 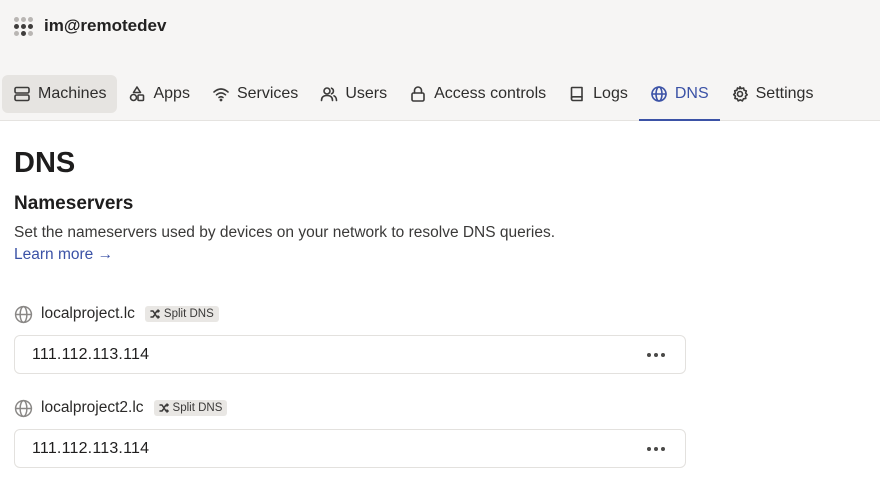 I want to click on tab-users: Users, so click(x=353, y=94).